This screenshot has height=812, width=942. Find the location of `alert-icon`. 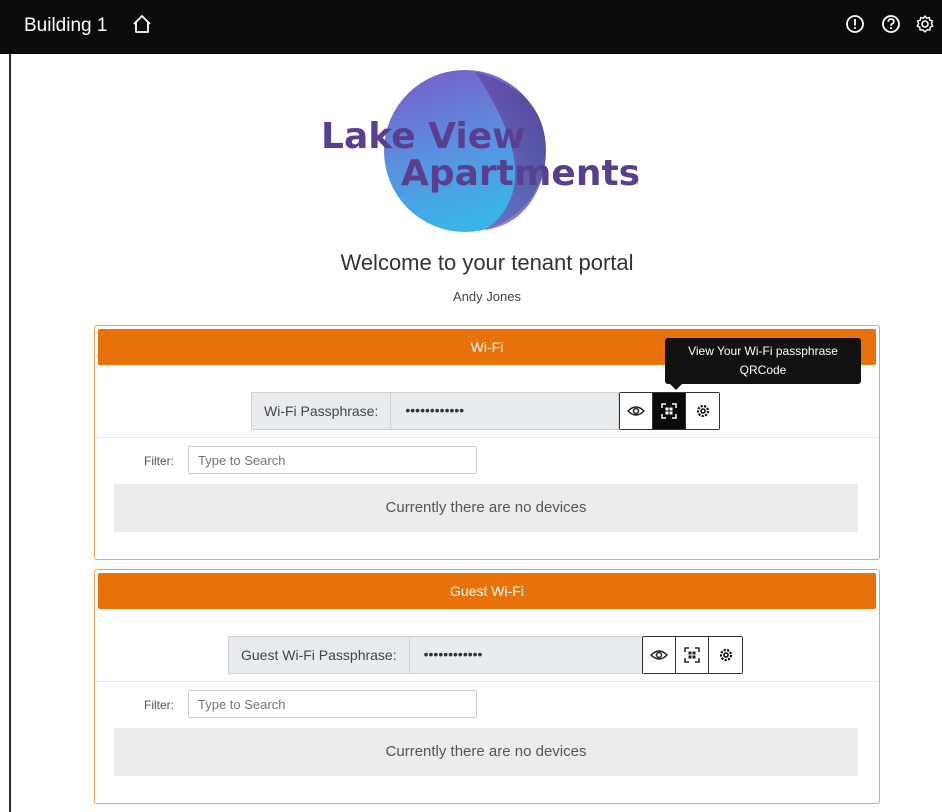

alert-icon is located at coordinates (855, 24).